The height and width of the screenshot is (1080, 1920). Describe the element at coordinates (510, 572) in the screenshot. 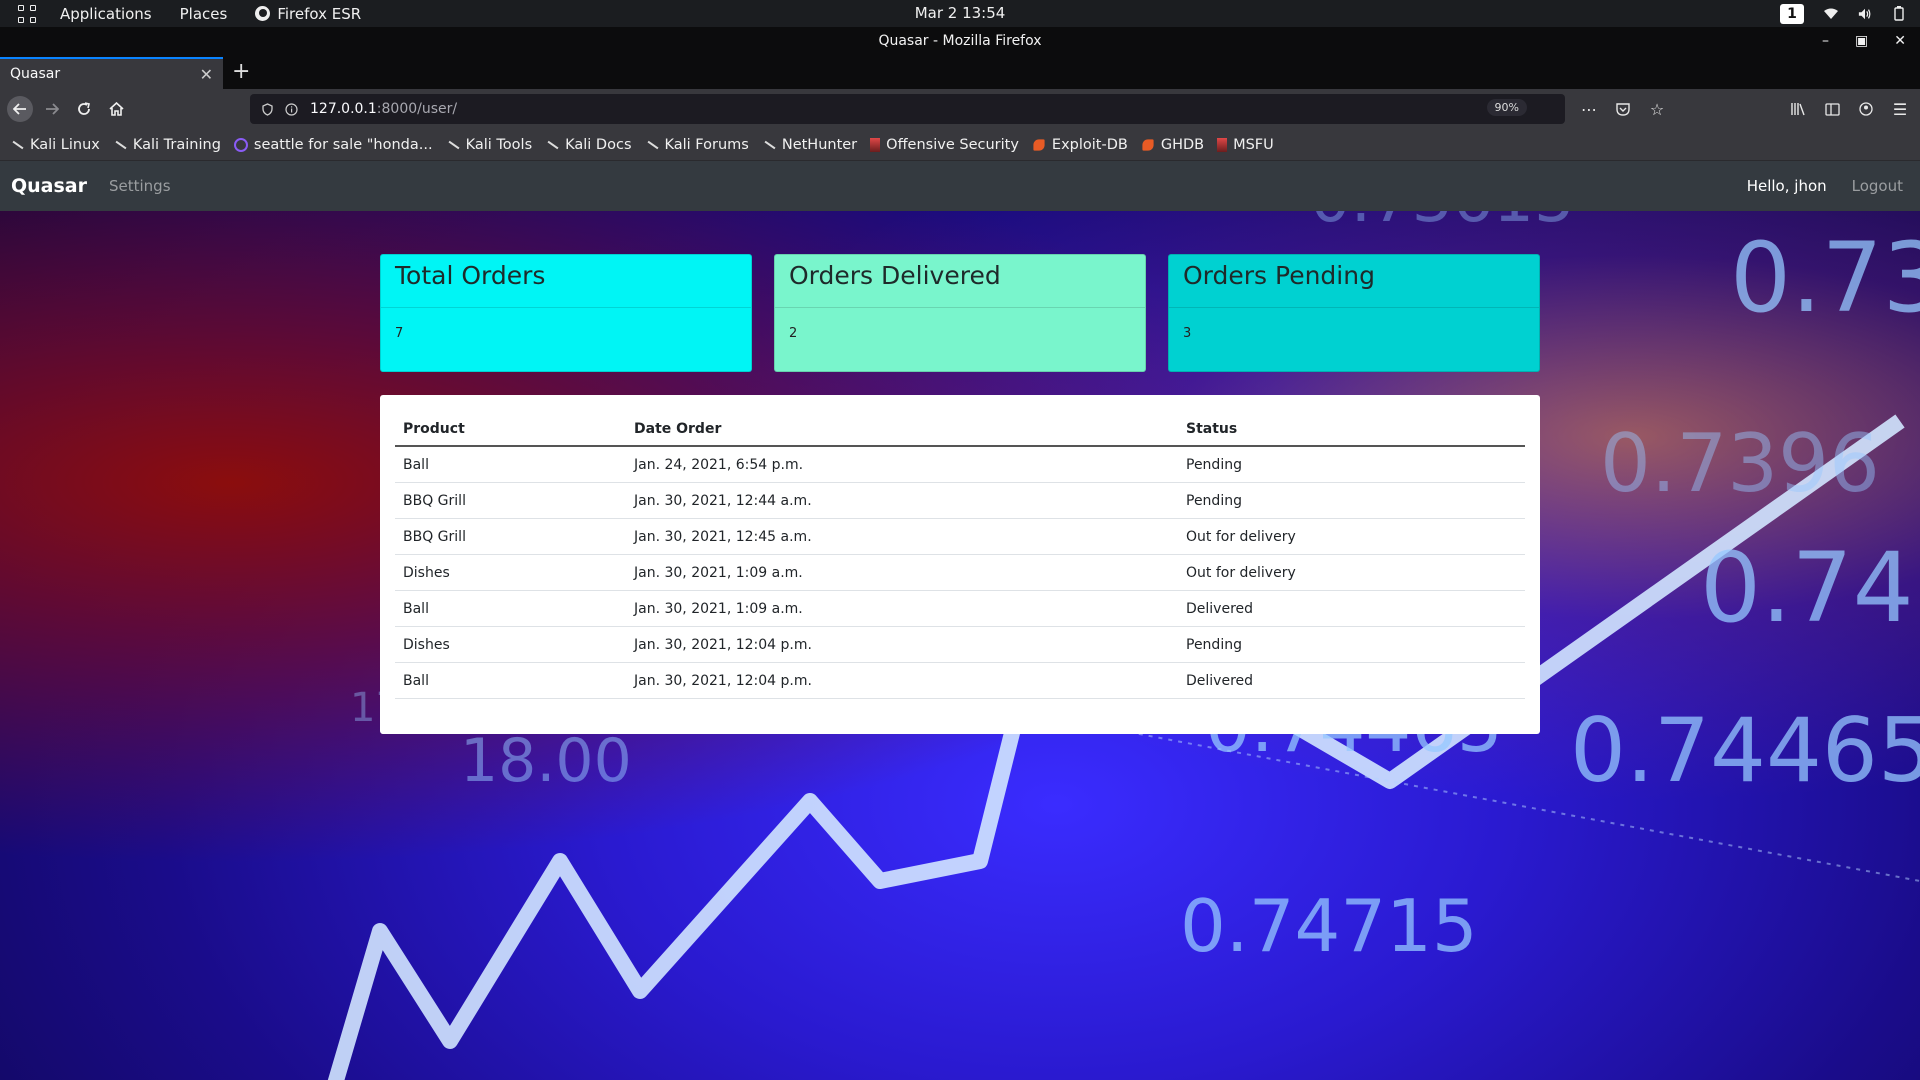

I see `cell-product: Dishes` at that location.